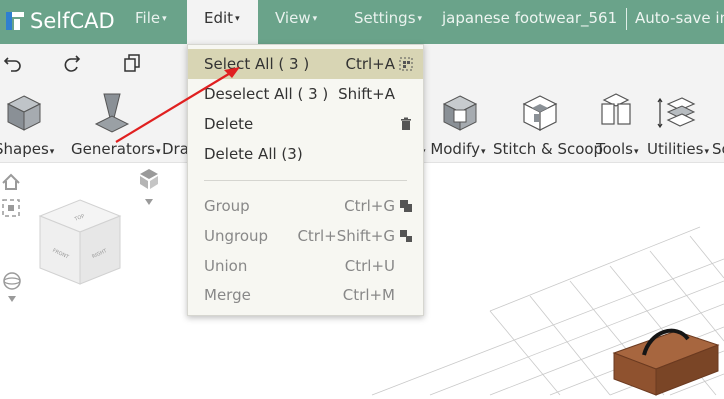  Describe the element at coordinates (11, 208) in the screenshot. I see `fit-view-icon` at that location.